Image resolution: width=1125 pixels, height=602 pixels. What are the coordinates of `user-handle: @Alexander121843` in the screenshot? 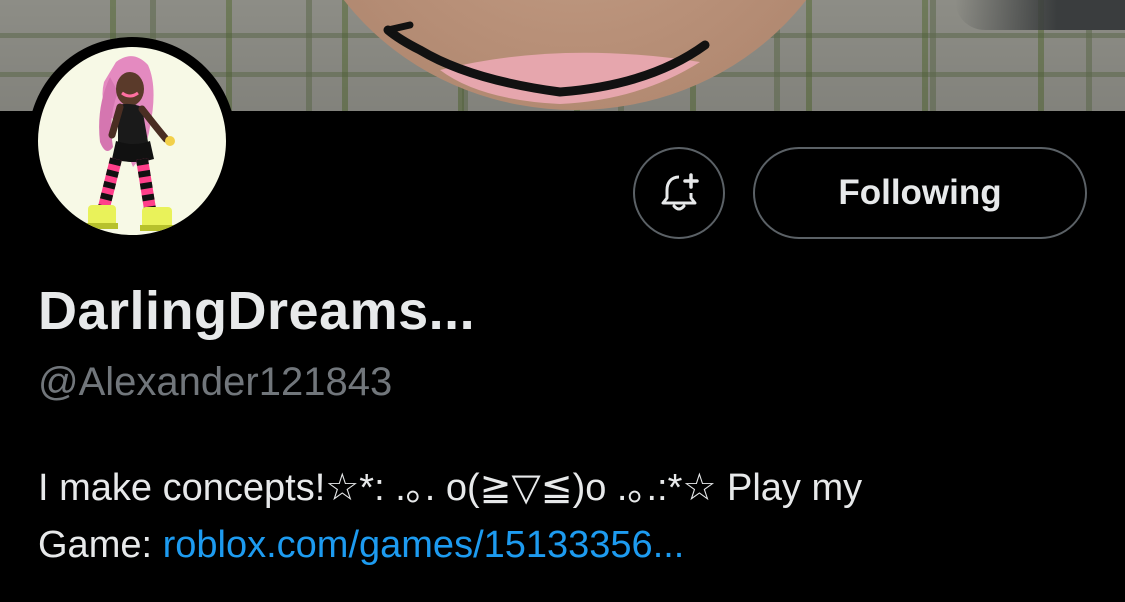 It's located at (215, 382).